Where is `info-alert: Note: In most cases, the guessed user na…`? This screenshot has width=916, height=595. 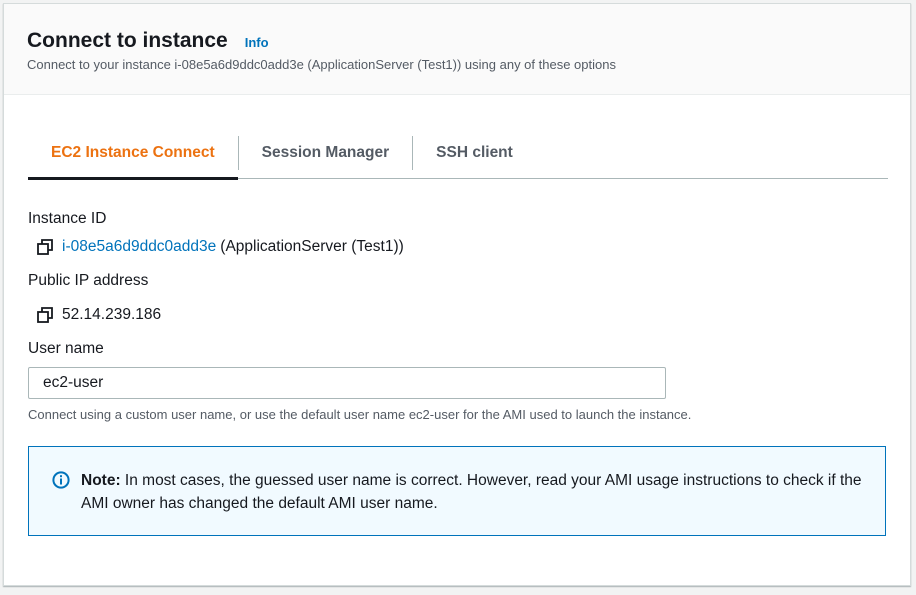
info-alert: Note: In most cases, the guessed user na… is located at coordinates (457, 491).